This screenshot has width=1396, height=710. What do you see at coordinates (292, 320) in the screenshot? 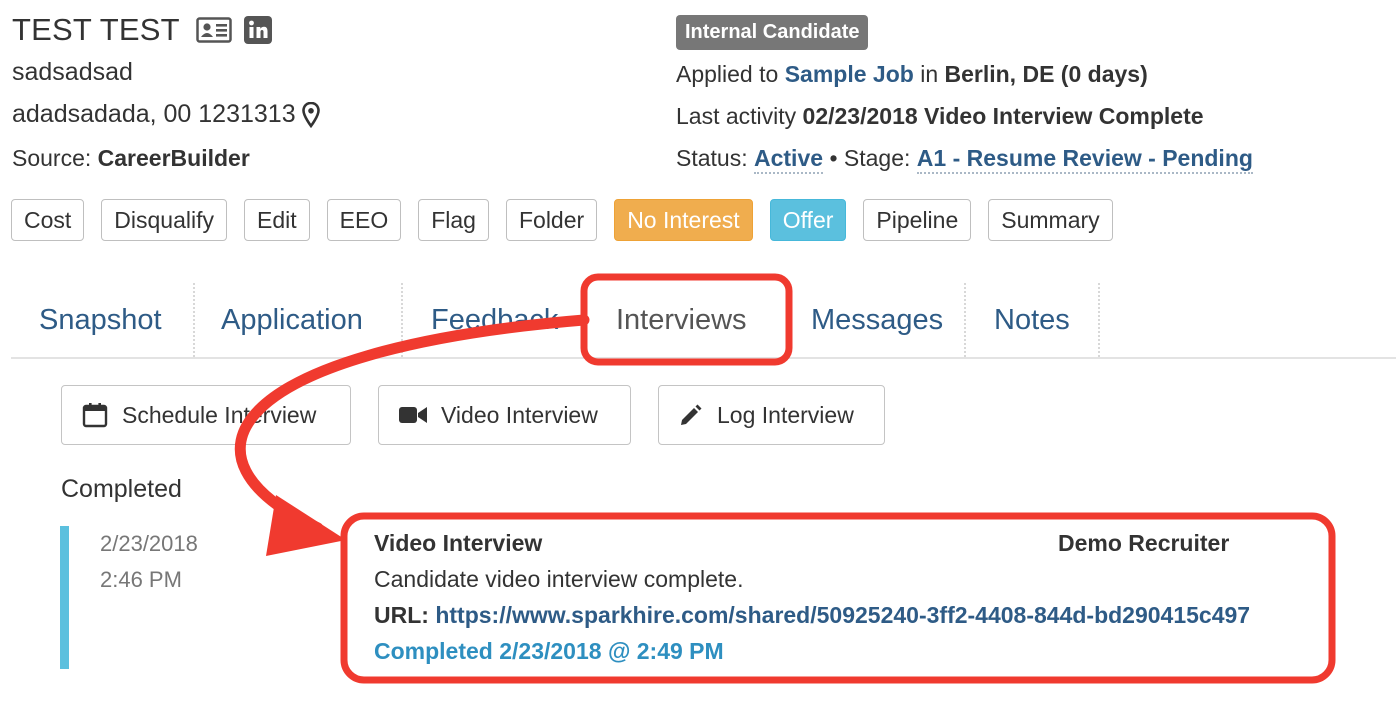
I see `tab-application: Application` at bounding box center [292, 320].